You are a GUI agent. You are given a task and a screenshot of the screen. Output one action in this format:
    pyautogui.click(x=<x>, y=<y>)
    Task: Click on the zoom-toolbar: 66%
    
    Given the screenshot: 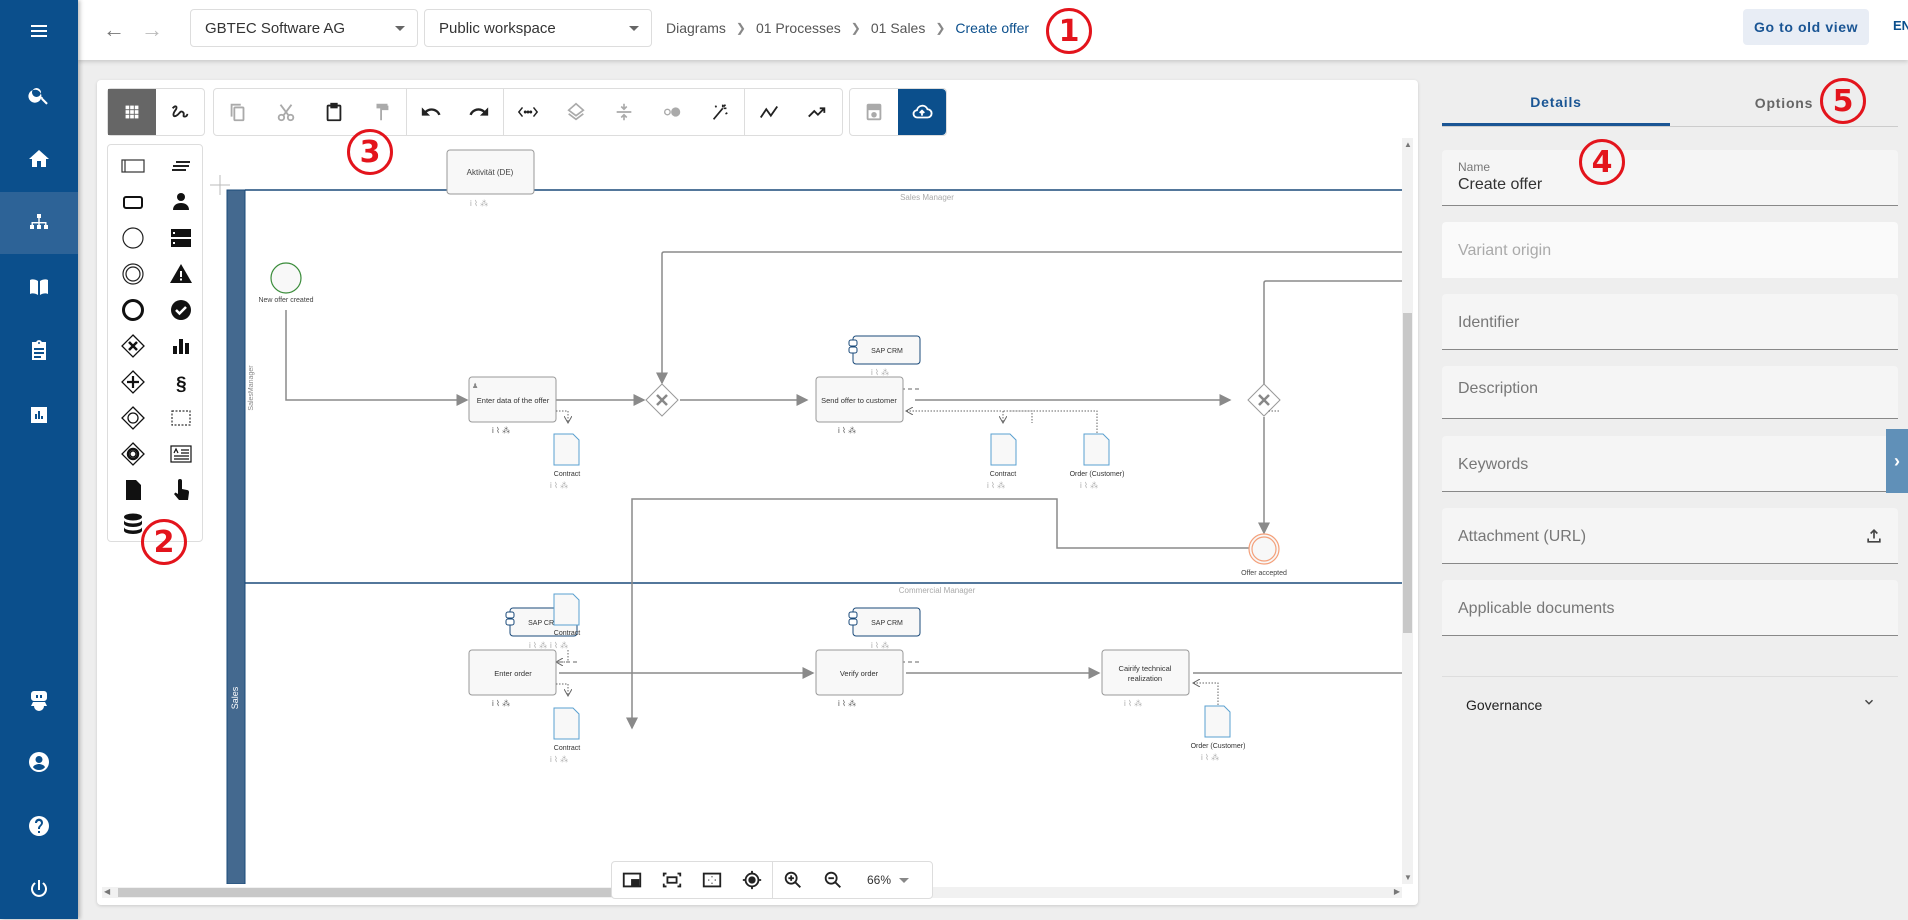 What is the action you would take?
    pyautogui.click(x=772, y=880)
    